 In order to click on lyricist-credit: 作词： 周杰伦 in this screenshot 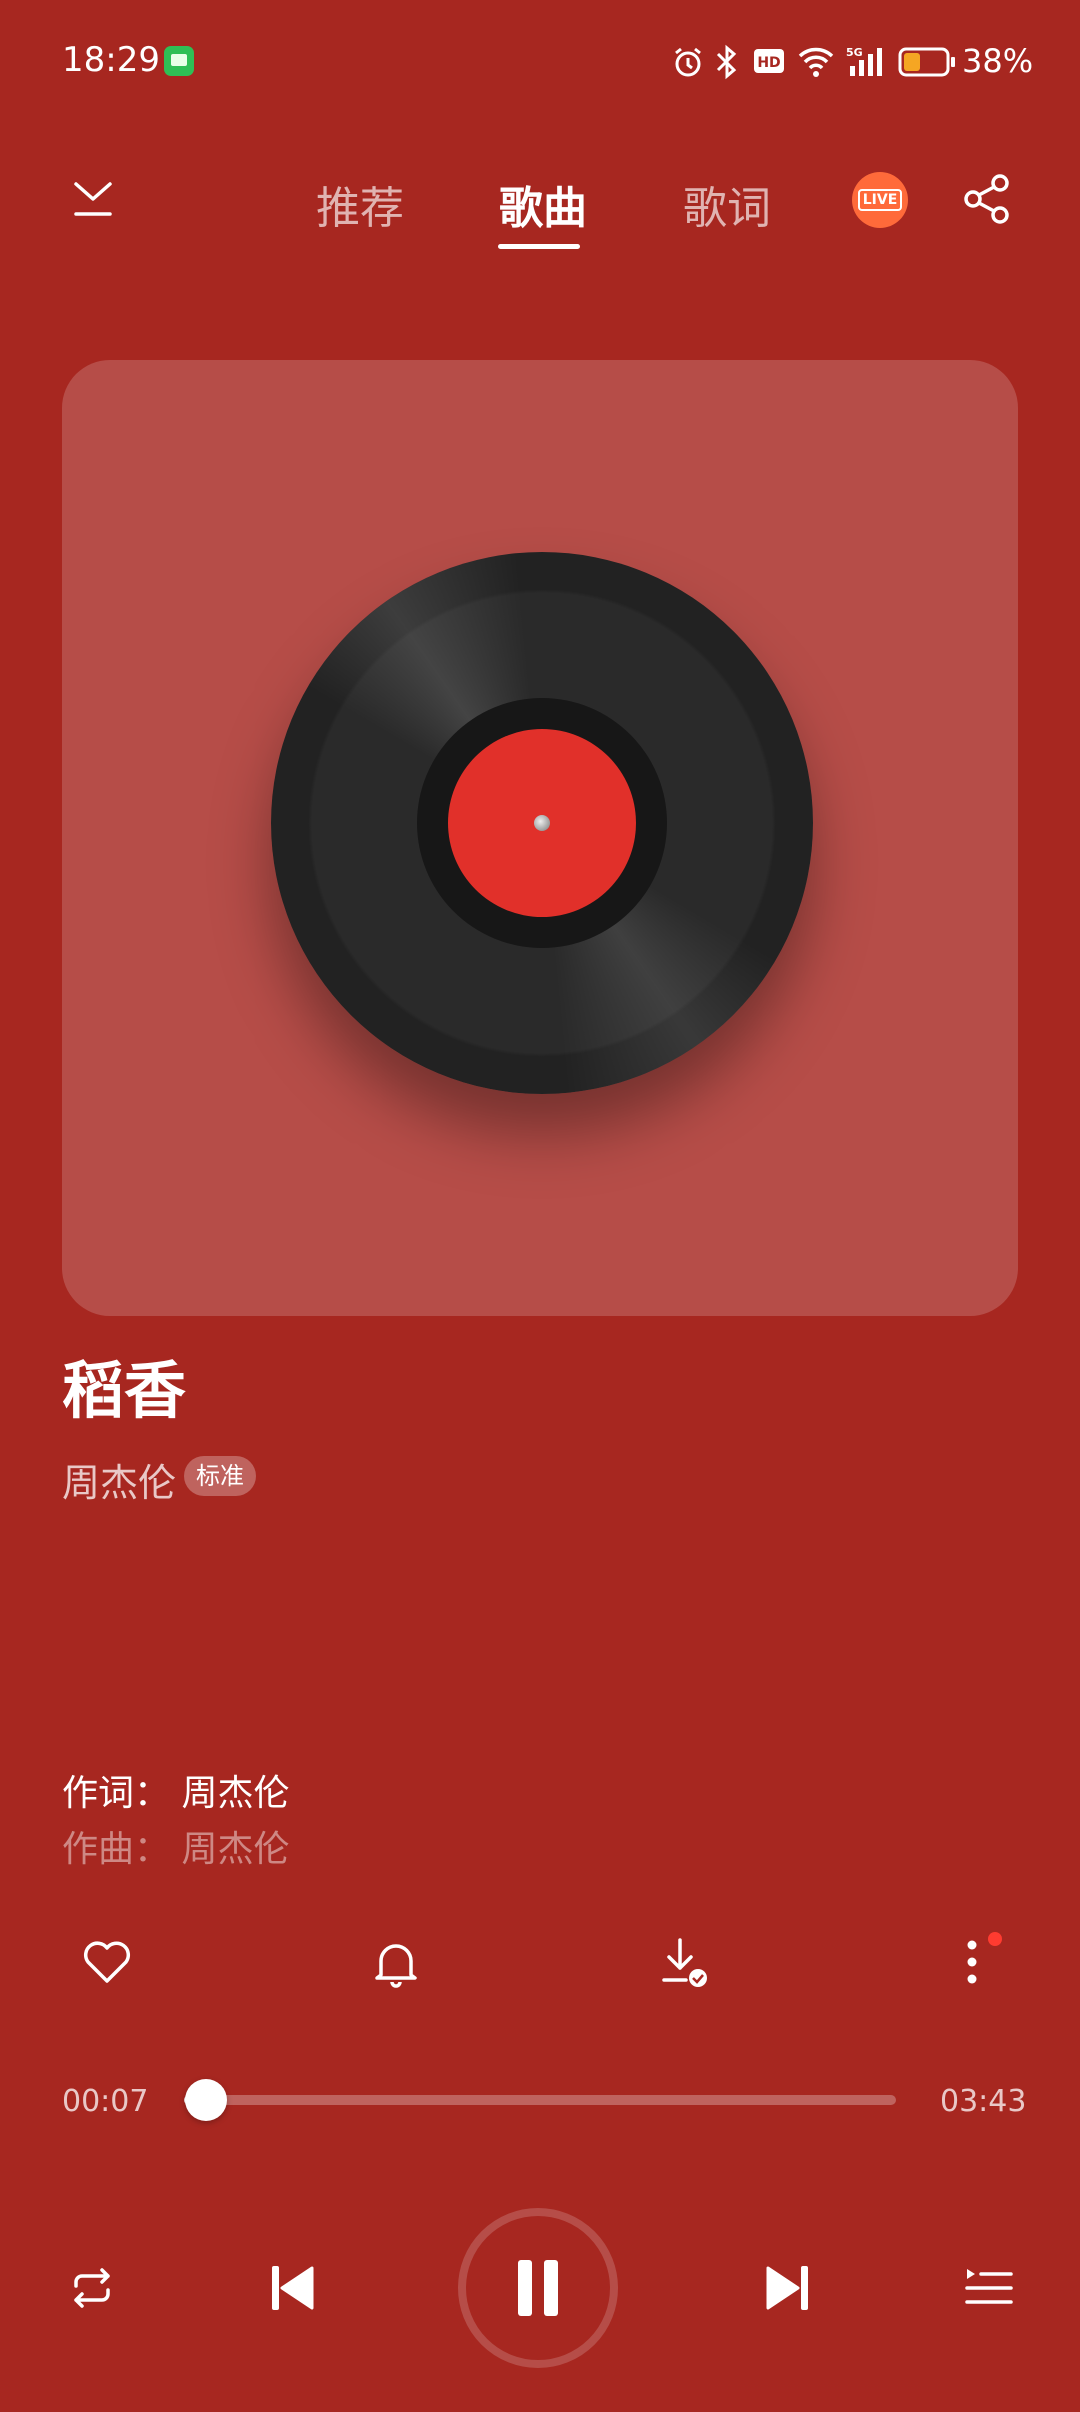, I will do `click(176, 1793)`.